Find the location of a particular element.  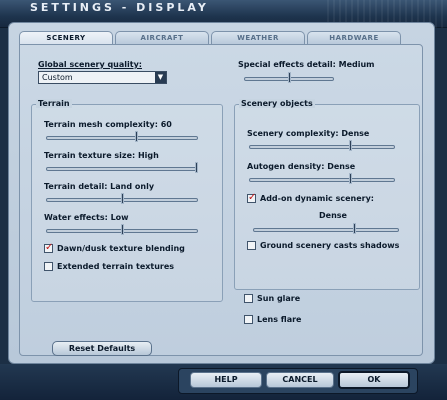

special-effects-slider is located at coordinates (289, 77).